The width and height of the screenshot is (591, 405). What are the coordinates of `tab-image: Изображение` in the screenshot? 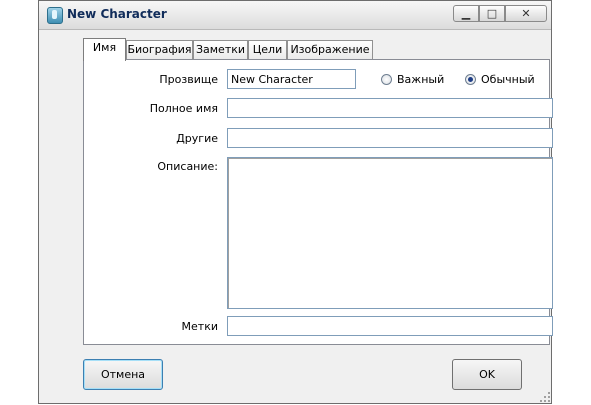 It's located at (330, 50).